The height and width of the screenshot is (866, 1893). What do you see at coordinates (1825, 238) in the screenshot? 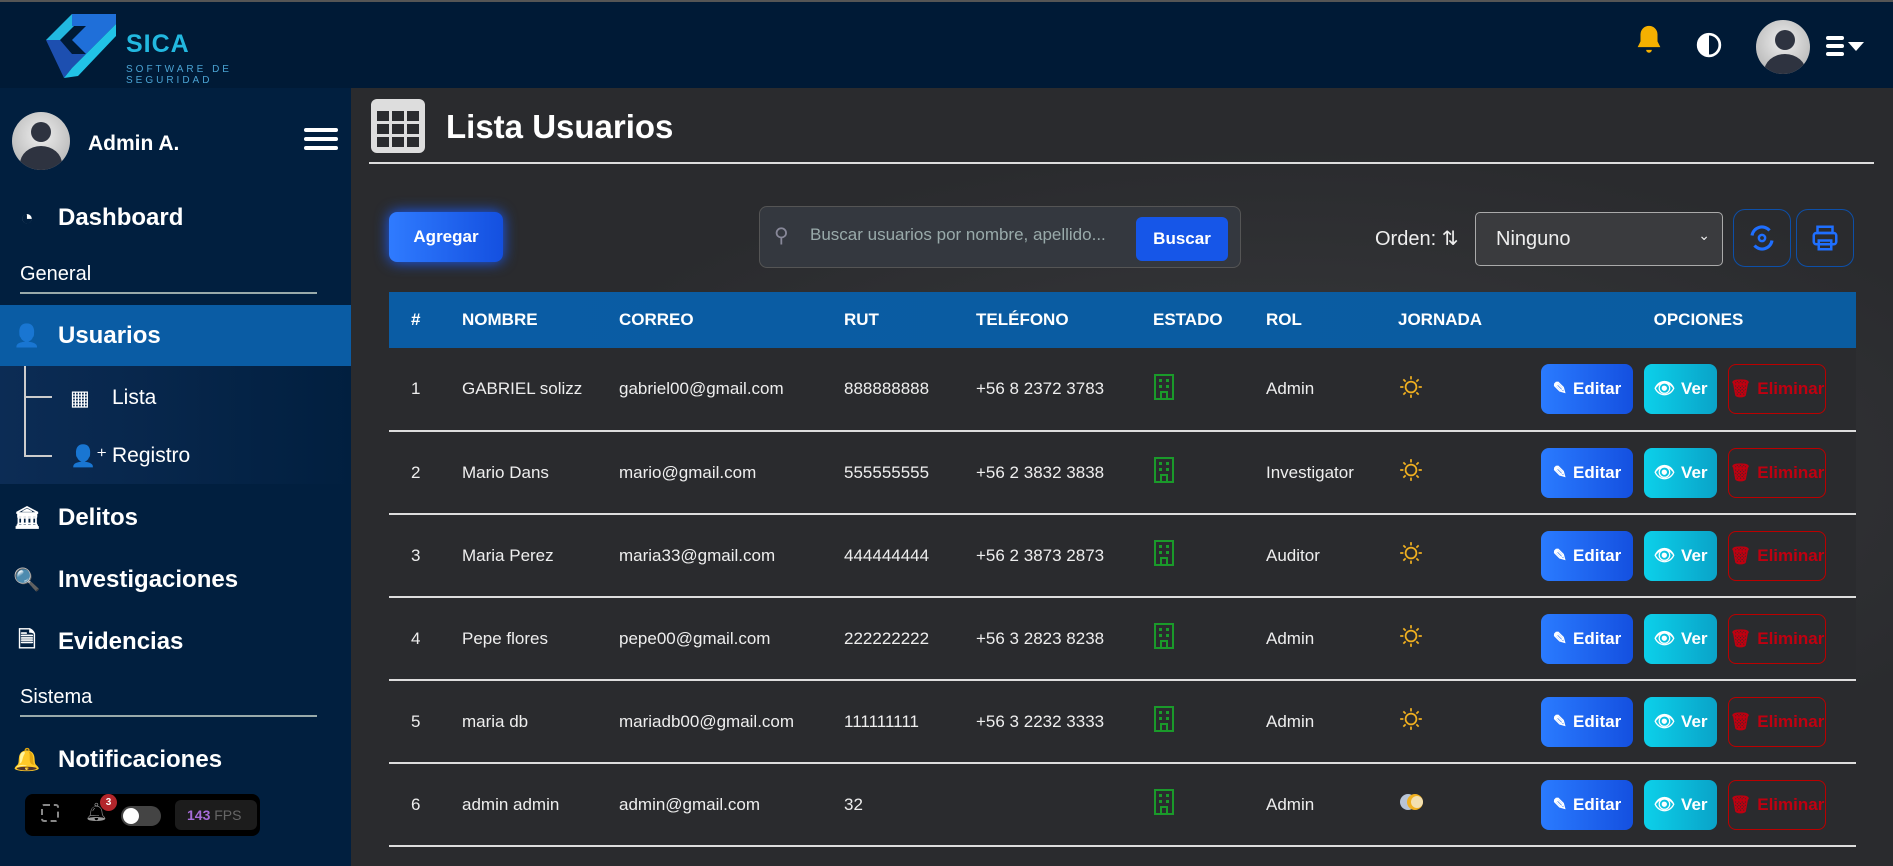
I see `print-button` at bounding box center [1825, 238].